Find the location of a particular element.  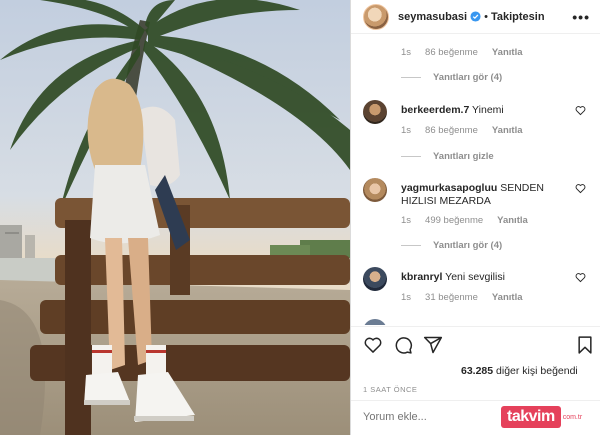

author-username: seymasubasi is located at coordinates (432, 17).